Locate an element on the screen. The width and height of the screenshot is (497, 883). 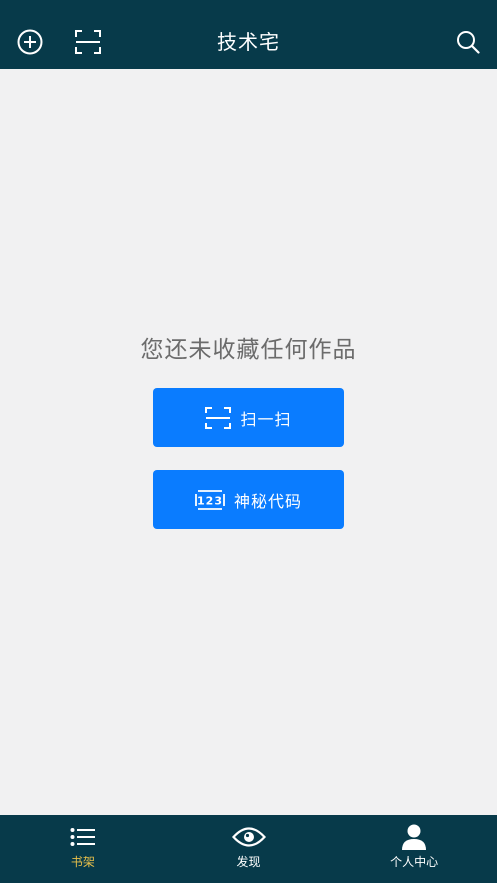
search-icon is located at coordinates (468, 42).